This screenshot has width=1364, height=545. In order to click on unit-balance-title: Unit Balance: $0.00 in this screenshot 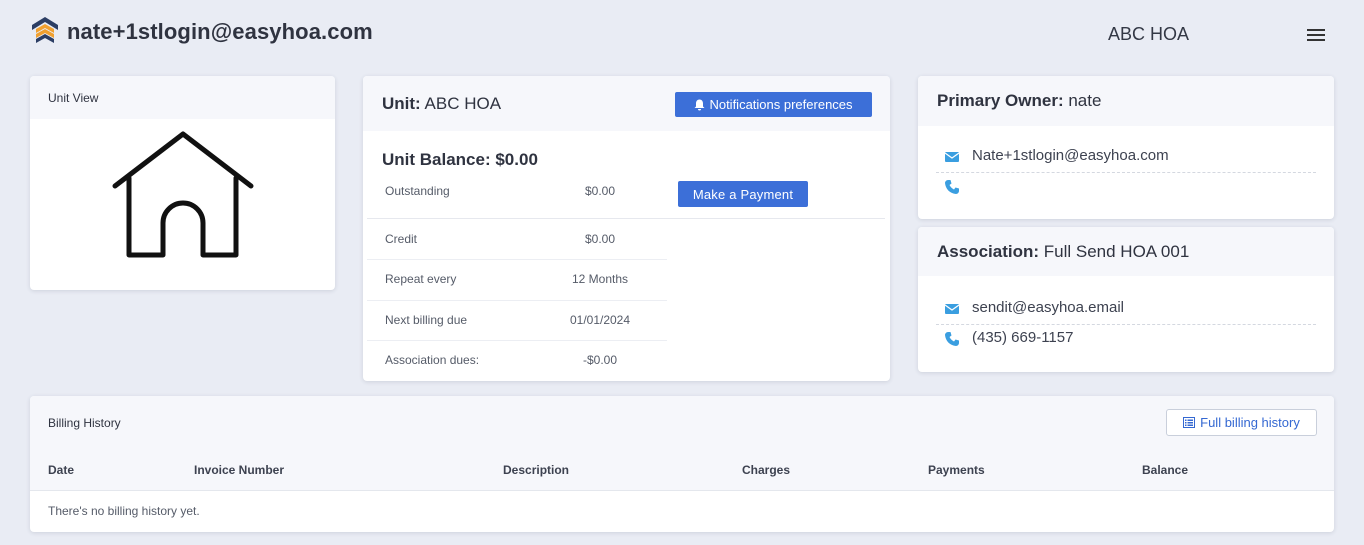, I will do `click(460, 159)`.